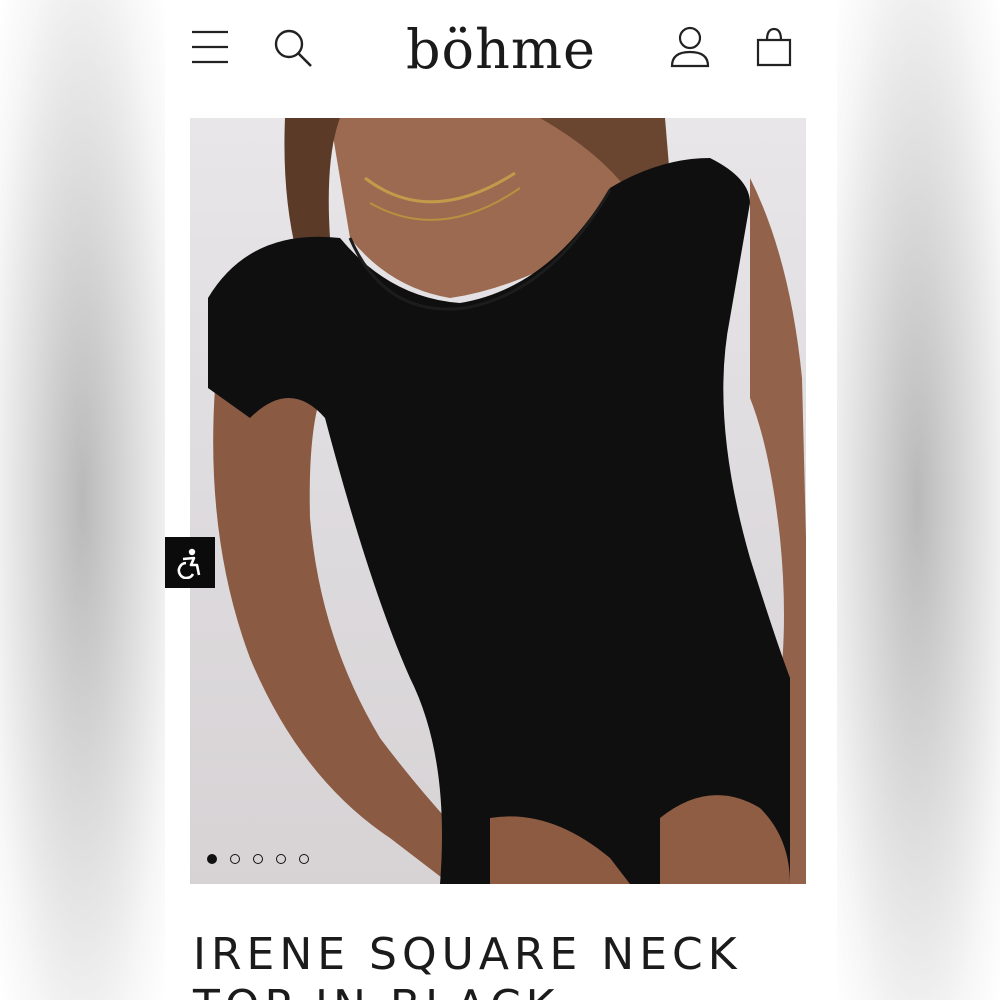 This screenshot has height=1000, width=1000. I want to click on brand-logo: böhme, so click(501, 49).